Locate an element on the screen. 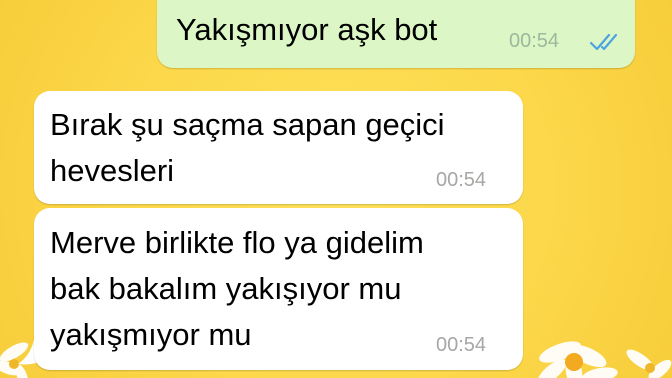  message-line: Yakışmıyor aşk bot is located at coordinates (307, 29).